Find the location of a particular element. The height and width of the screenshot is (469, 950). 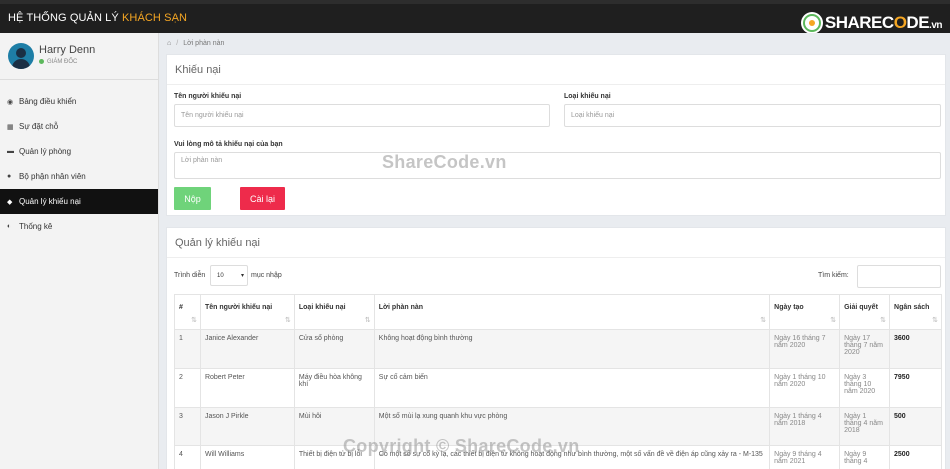

avatar is located at coordinates (21, 56).